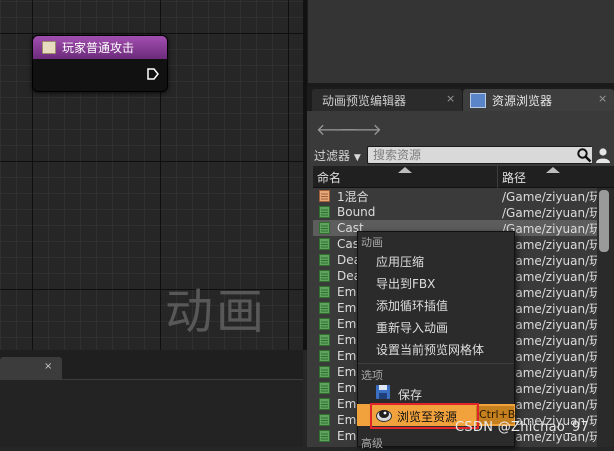 This screenshot has height=451, width=614. Describe the element at coordinates (31, 368) in the screenshot. I see `bottom-tab: ×` at that location.